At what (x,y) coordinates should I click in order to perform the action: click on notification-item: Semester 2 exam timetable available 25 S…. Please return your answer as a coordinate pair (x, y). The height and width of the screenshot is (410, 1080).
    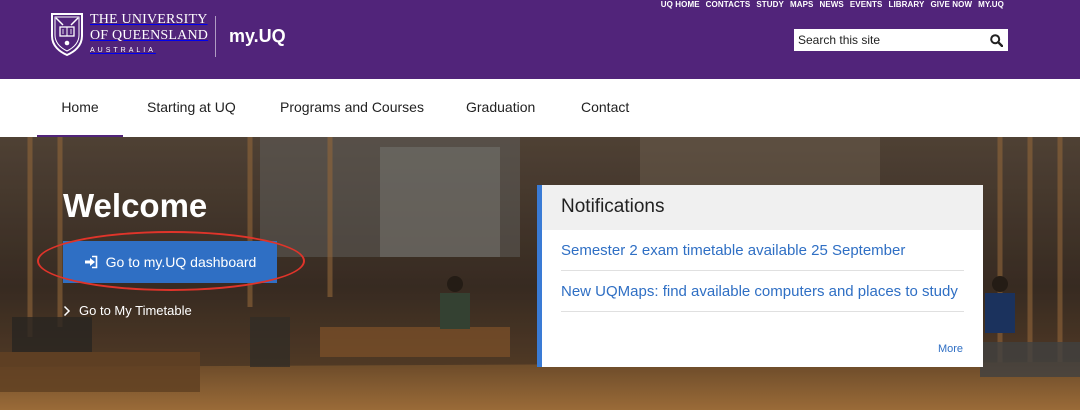
    Looking at the image, I should click on (762, 250).